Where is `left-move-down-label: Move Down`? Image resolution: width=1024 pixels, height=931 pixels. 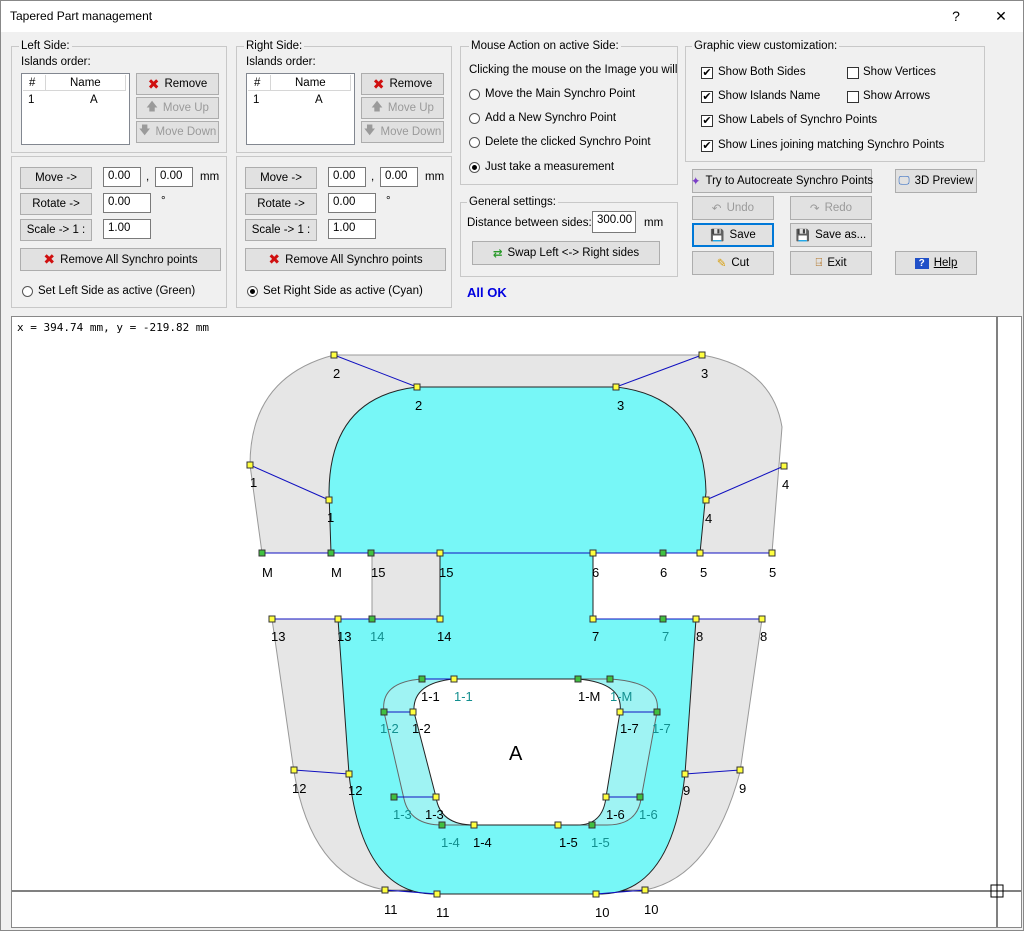
left-move-down-label: Move Down is located at coordinates (186, 132).